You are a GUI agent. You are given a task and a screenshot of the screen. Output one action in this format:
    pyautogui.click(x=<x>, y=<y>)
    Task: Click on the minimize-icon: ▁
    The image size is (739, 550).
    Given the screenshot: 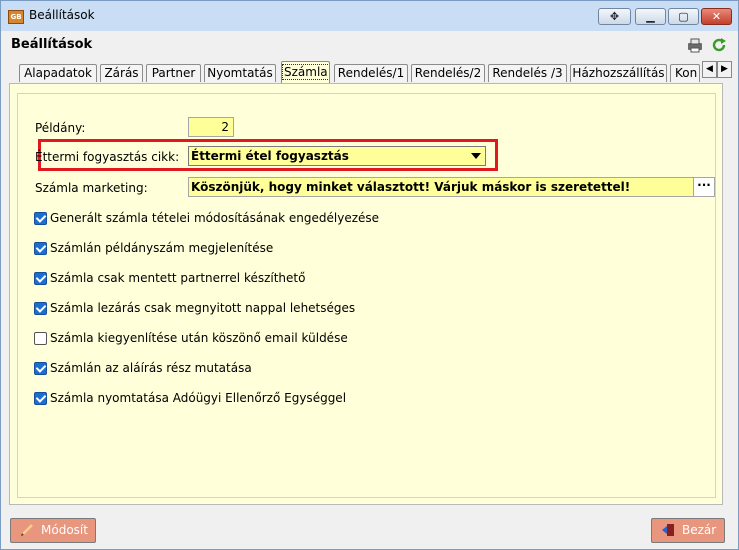 What is the action you would take?
    pyautogui.click(x=650, y=16)
    